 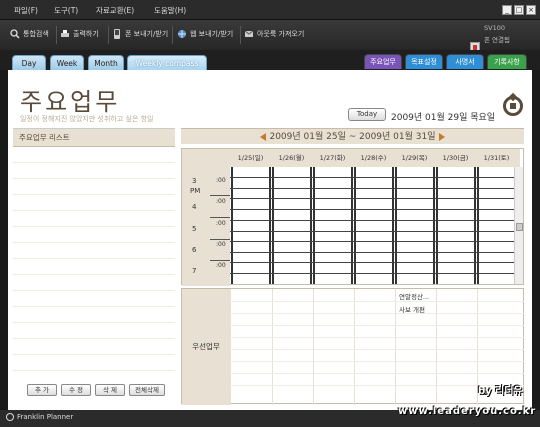 I want to click on tab-notes: 기록사항, so click(x=507, y=61).